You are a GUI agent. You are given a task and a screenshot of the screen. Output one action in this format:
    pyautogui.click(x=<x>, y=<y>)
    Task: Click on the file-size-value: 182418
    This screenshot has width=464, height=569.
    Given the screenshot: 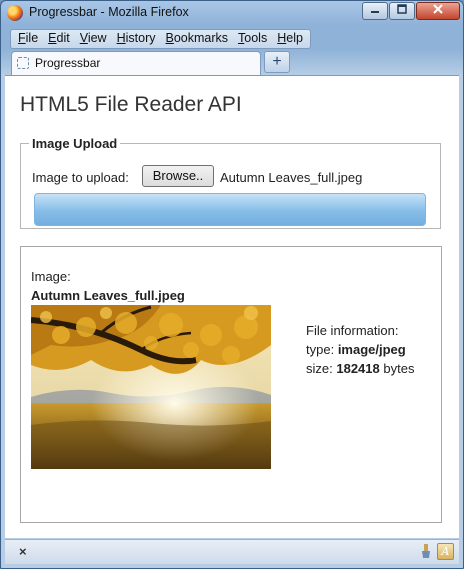 What is the action you would take?
    pyautogui.click(x=358, y=368)
    